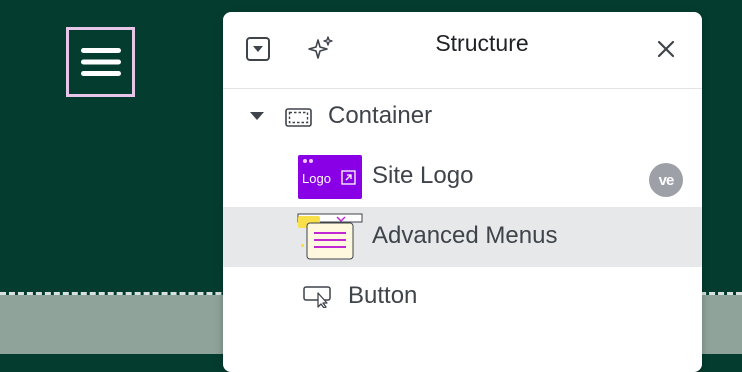 The width and height of the screenshot is (742, 372). Describe the element at coordinates (482, 43) in the screenshot. I see `panel-title: Structure` at that location.